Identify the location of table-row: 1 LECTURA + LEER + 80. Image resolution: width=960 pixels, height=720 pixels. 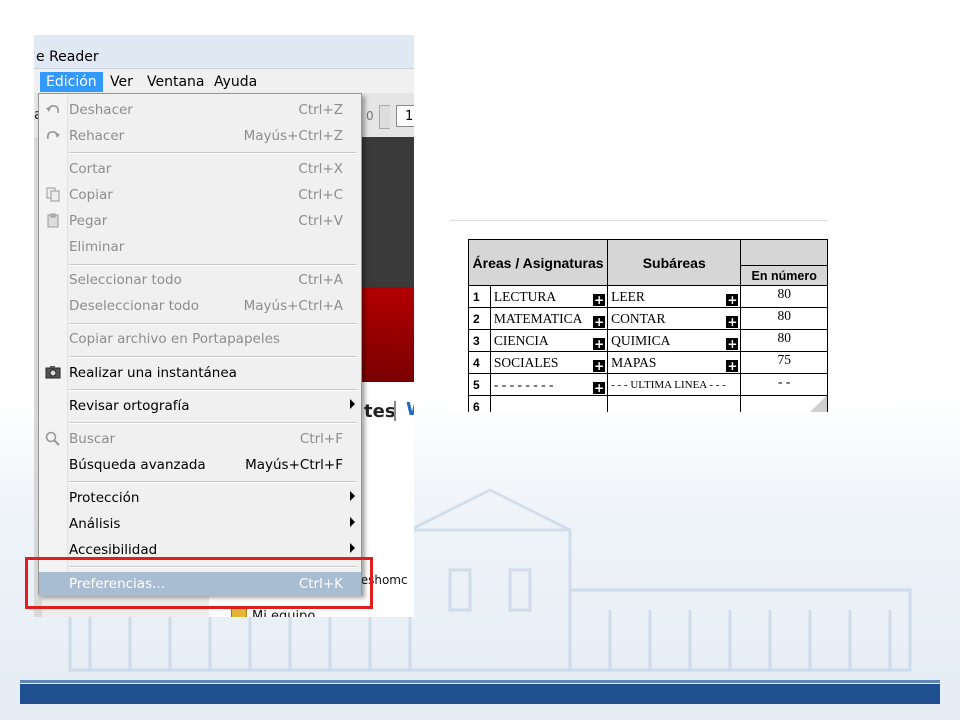
(648, 296).